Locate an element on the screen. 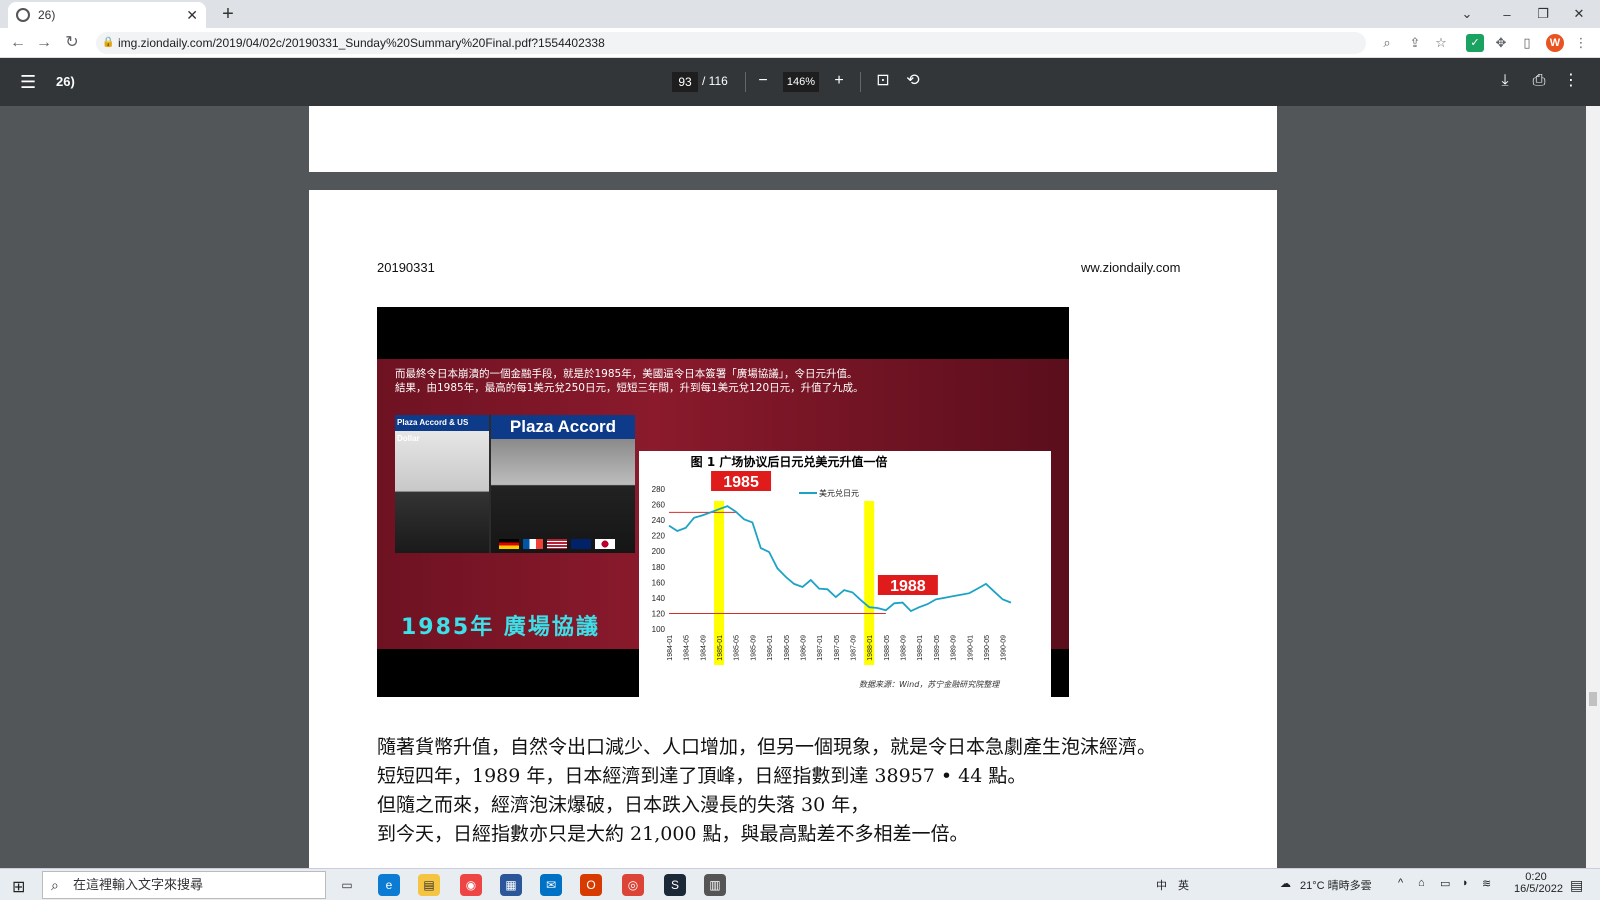  clock: 0:20 16/5/2022 is located at coordinates (1538, 883).